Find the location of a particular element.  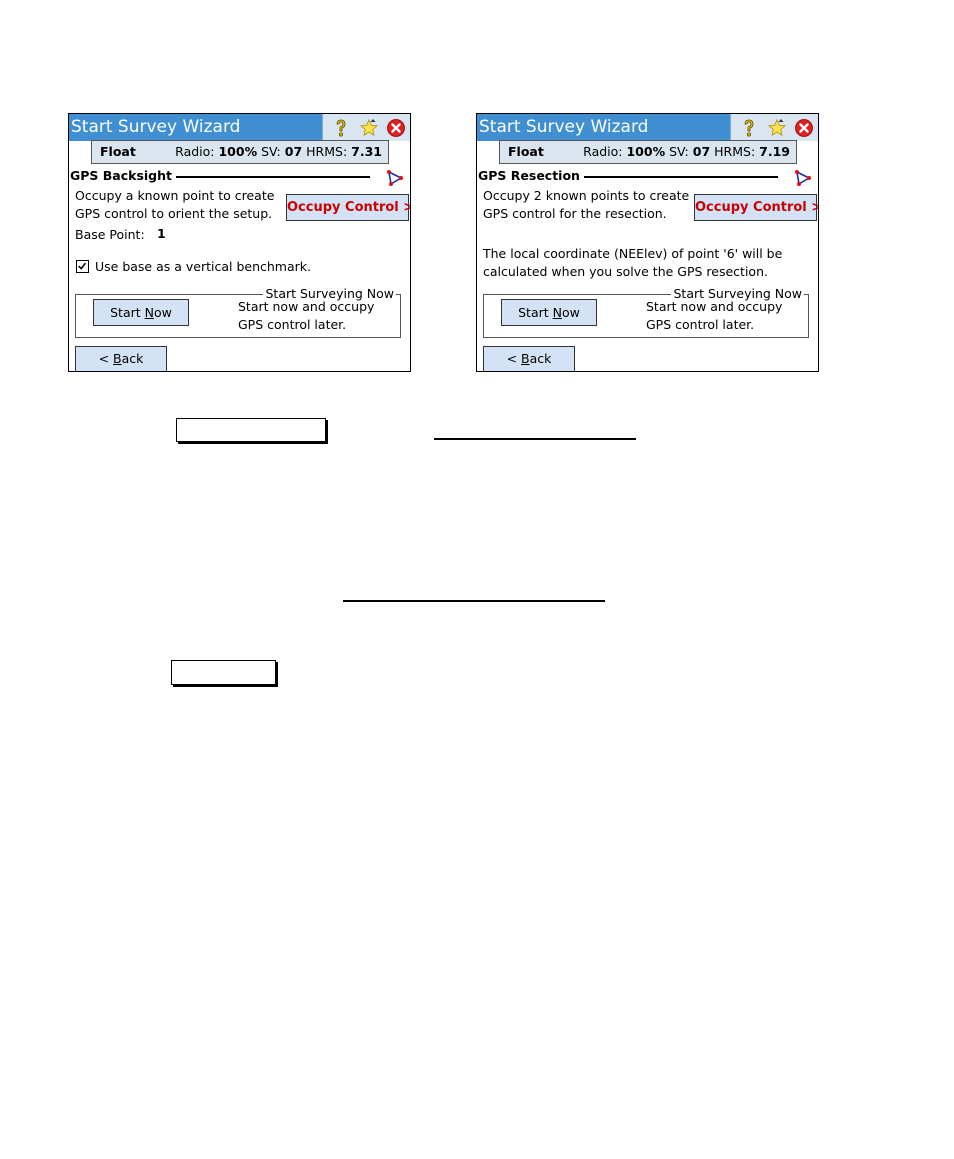

section-title: GPS Resection is located at coordinates (531, 175).